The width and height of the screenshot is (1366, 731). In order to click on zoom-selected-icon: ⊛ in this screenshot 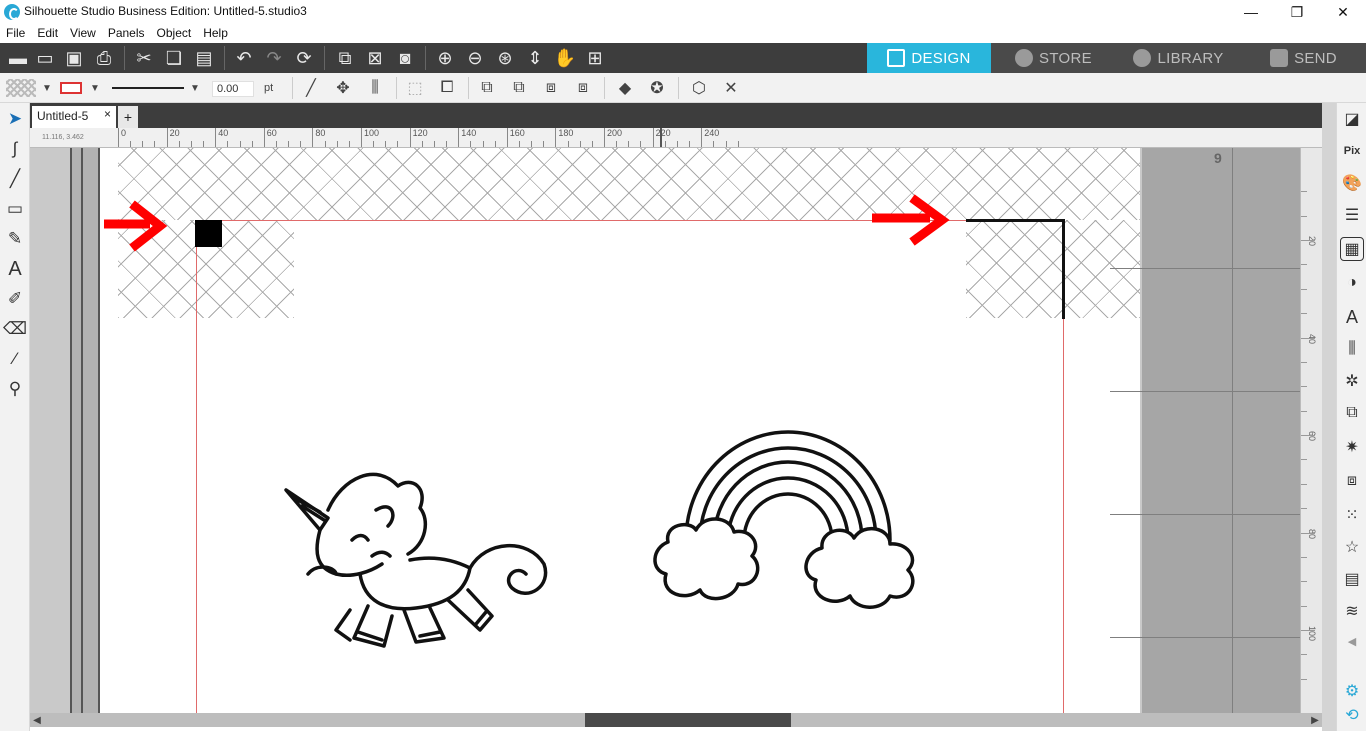, I will do `click(505, 58)`.